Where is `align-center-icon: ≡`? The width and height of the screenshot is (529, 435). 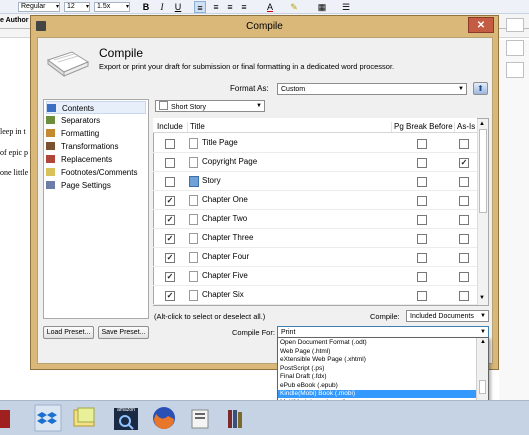
align-center-icon: ≡ is located at coordinates (216, 7).